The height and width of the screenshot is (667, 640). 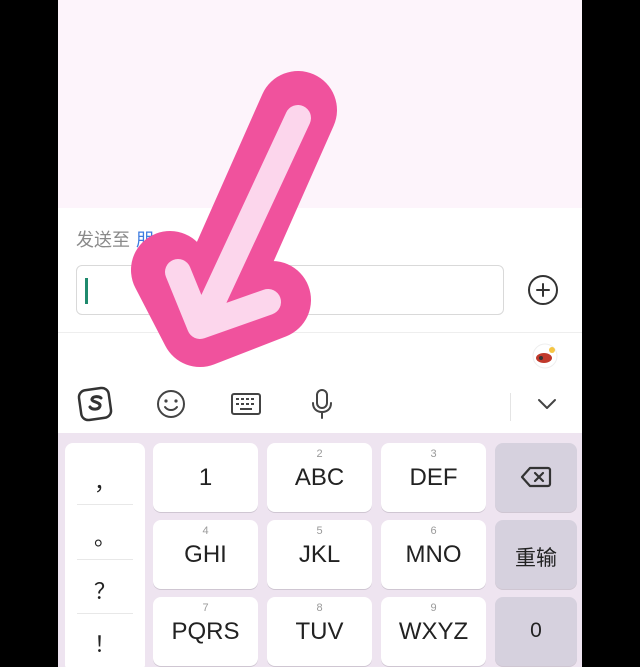 I want to click on key-5: 5 JKL, so click(x=319, y=554).